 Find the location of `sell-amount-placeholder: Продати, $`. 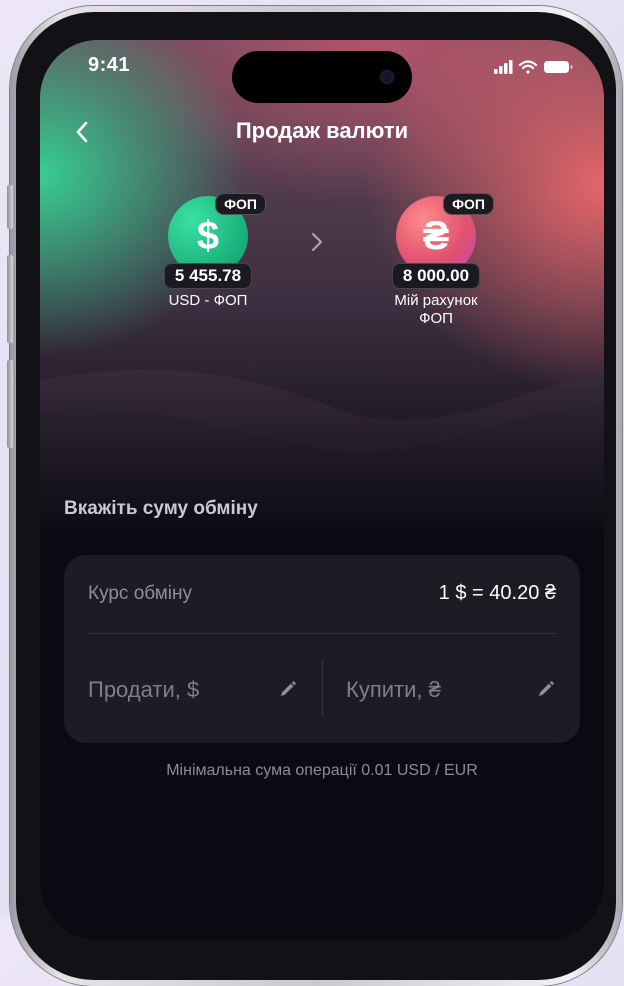

sell-amount-placeholder: Продати, $ is located at coordinates (144, 689).